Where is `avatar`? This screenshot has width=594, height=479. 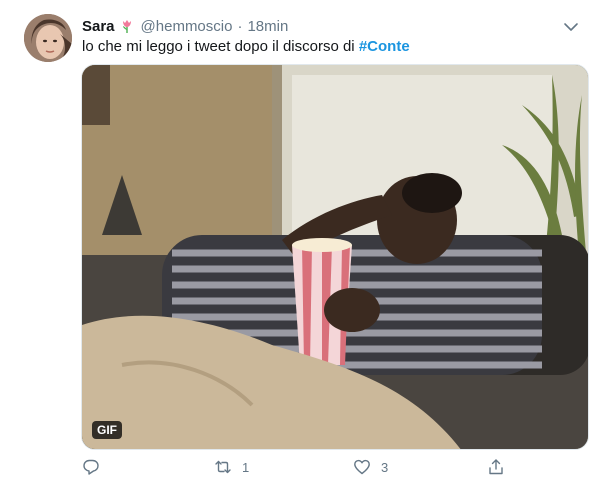 avatar is located at coordinates (48, 38).